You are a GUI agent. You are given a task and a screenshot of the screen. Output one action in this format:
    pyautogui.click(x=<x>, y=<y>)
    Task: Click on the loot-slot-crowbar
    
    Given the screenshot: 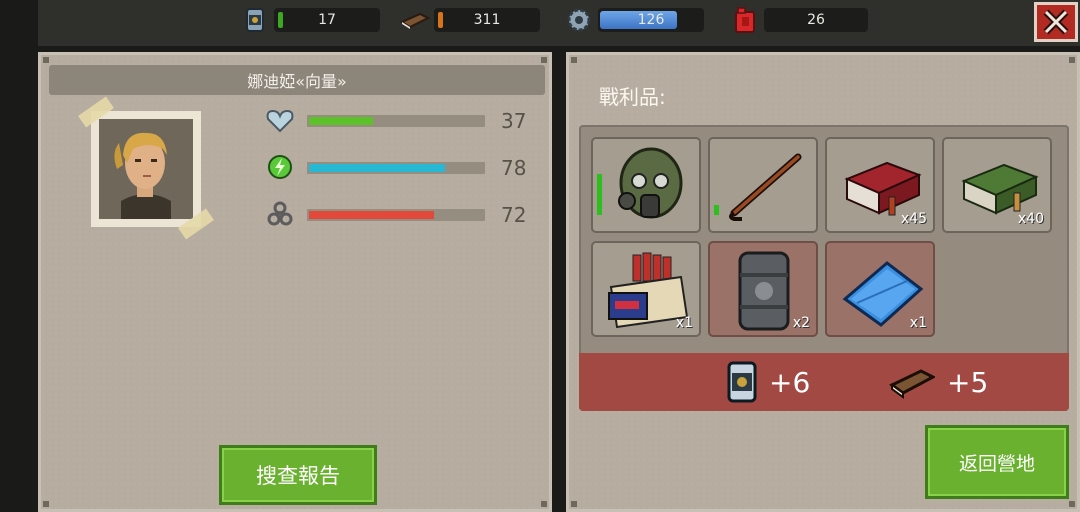 What is the action you would take?
    pyautogui.click(x=763, y=185)
    